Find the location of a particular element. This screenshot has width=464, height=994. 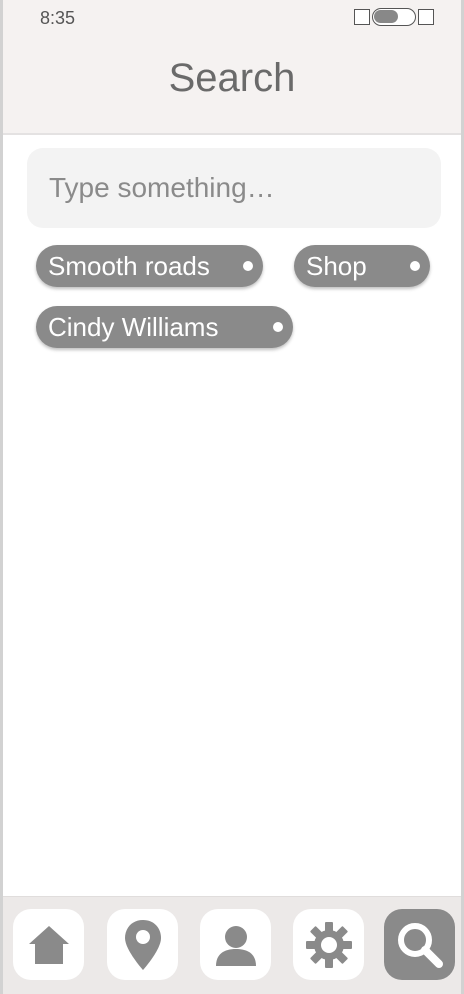

tab-home is located at coordinates (48, 944).